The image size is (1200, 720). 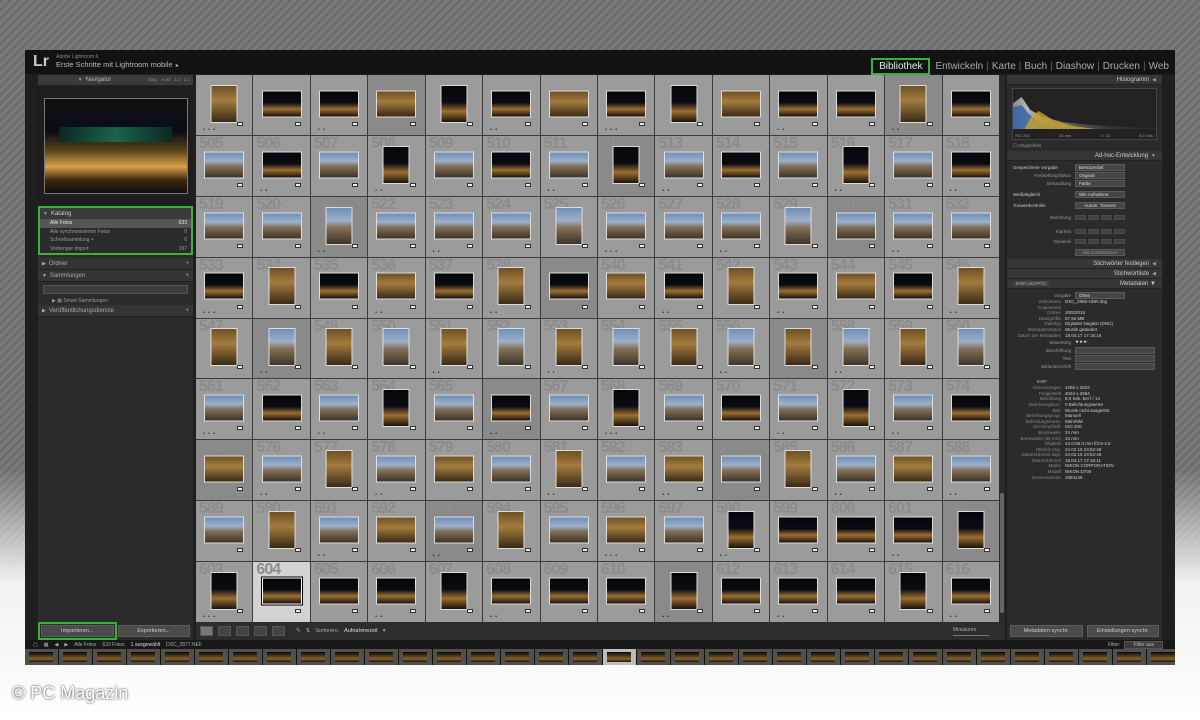 I want to click on add-collection-button: +, so click(x=187, y=276).